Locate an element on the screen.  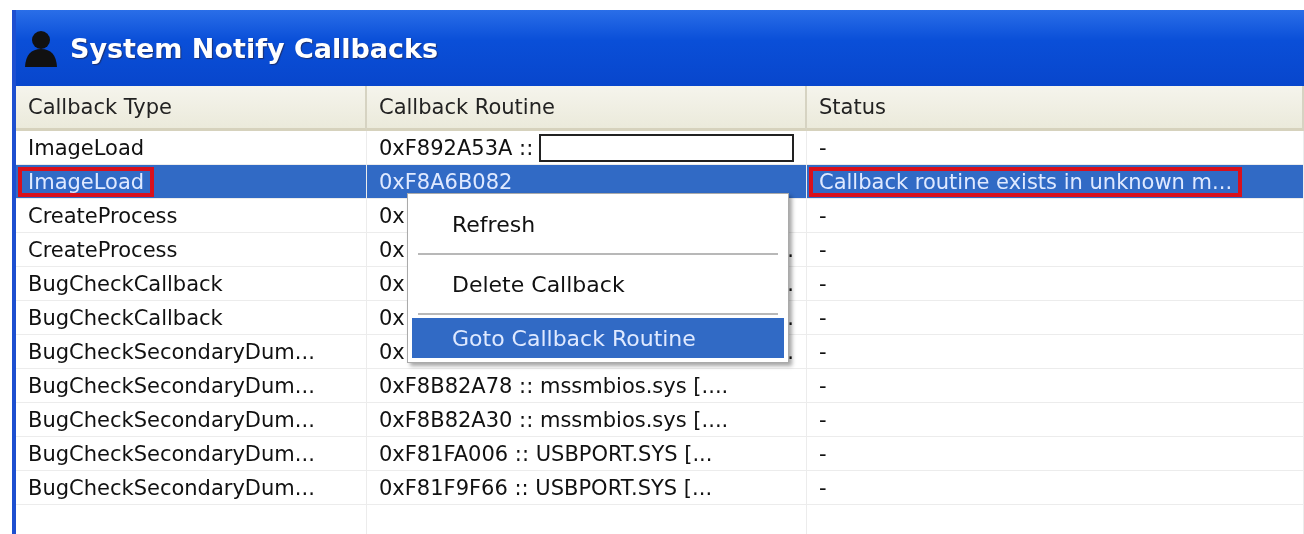
person-icon is located at coordinates (41, 48).